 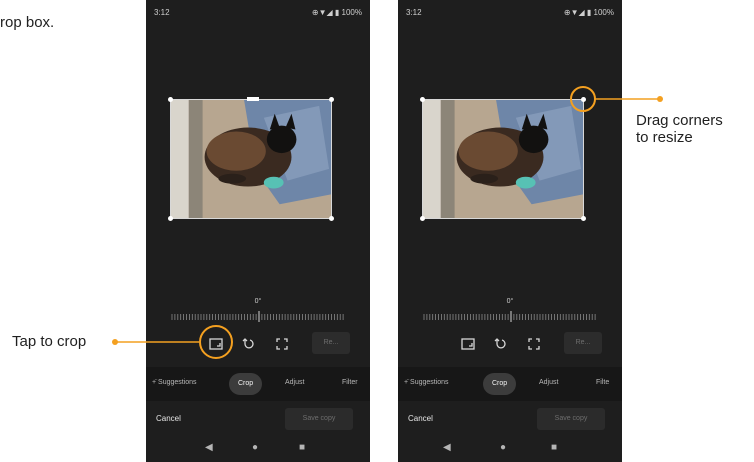 What do you see at coordinates (602, 382) in the screenshot?
I see `tab-filters: Filte` at bounding box center [602, 382].